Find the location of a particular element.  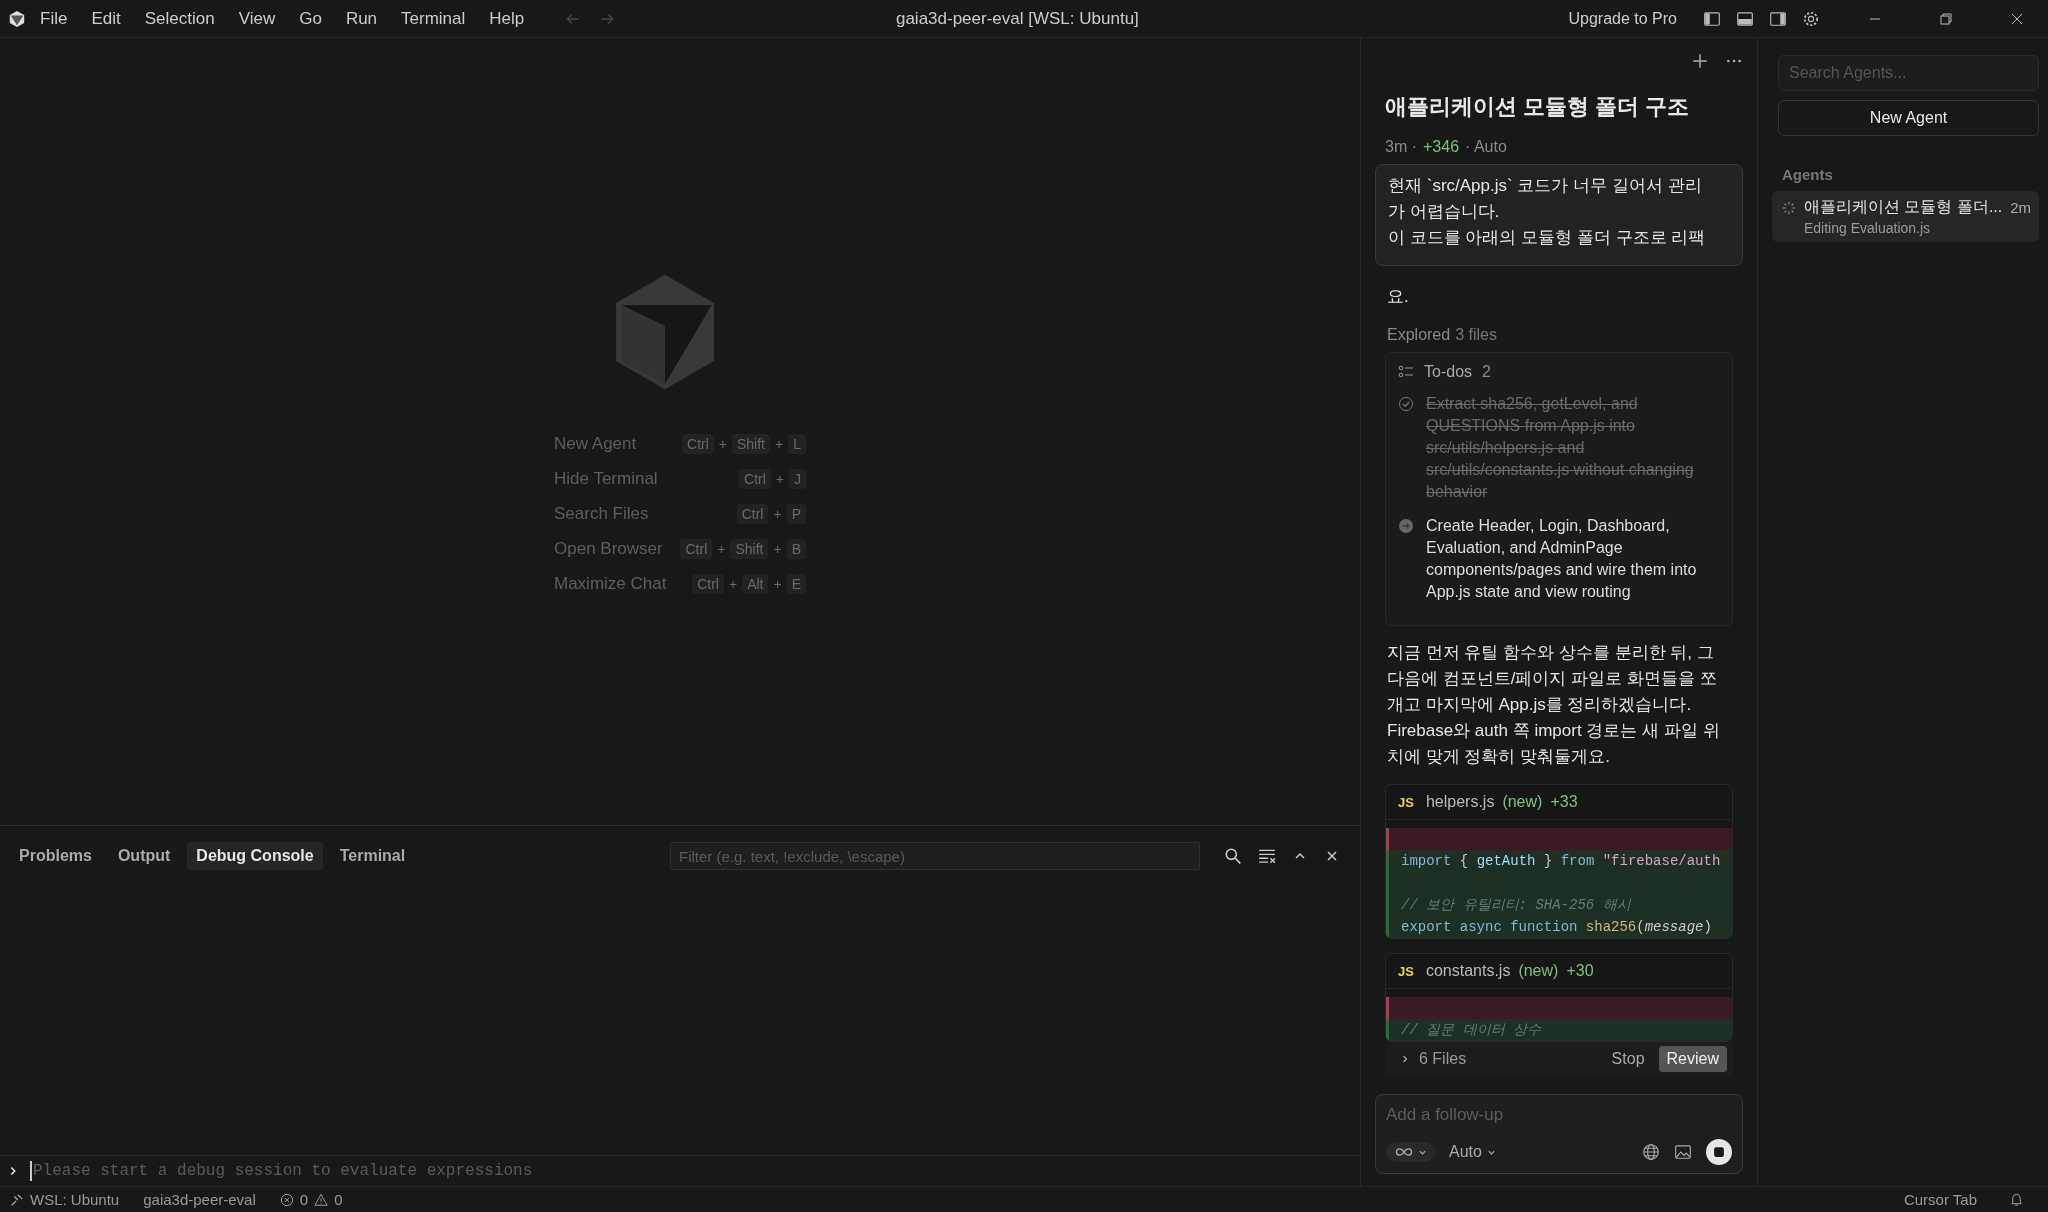

warning-count: 0 is located at coordinates (338, 1199).